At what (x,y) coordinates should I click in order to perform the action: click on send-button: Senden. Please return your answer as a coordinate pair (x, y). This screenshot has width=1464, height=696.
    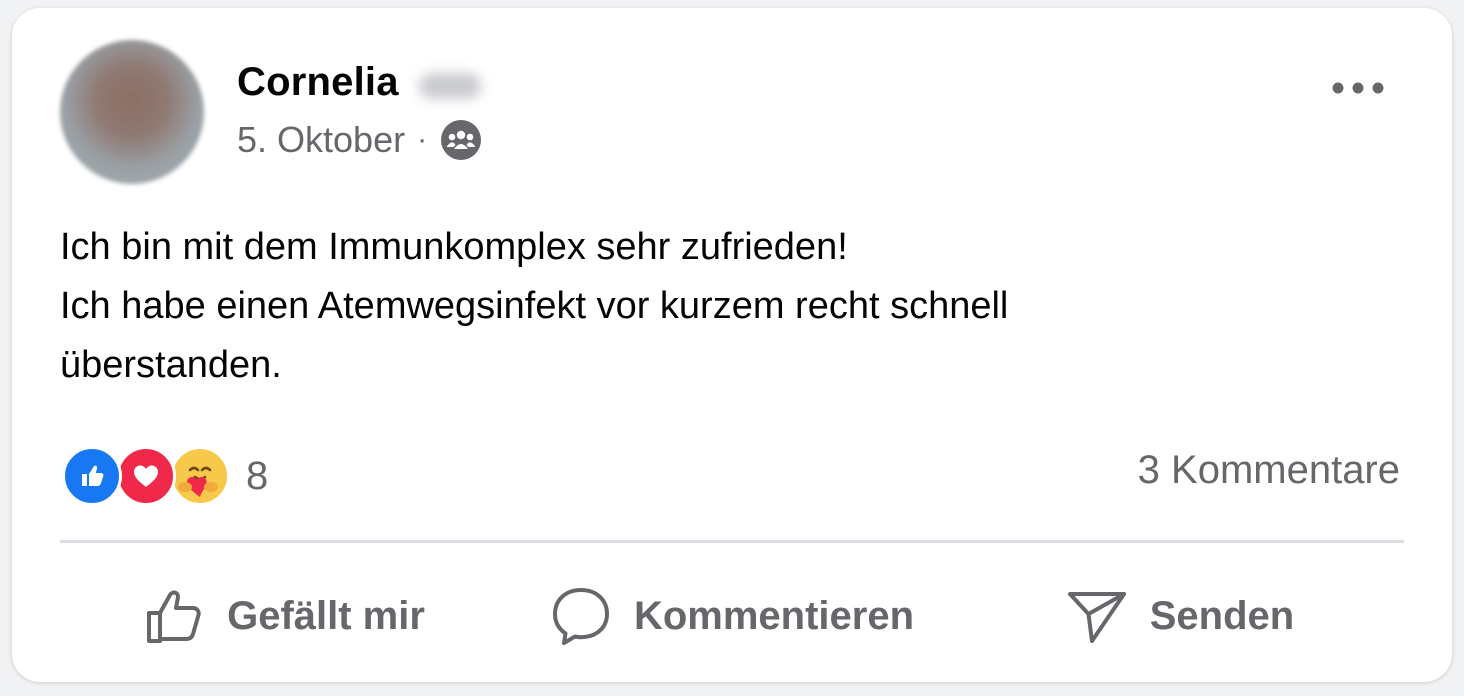
    Looking at the image, I should click on (1180, 616).